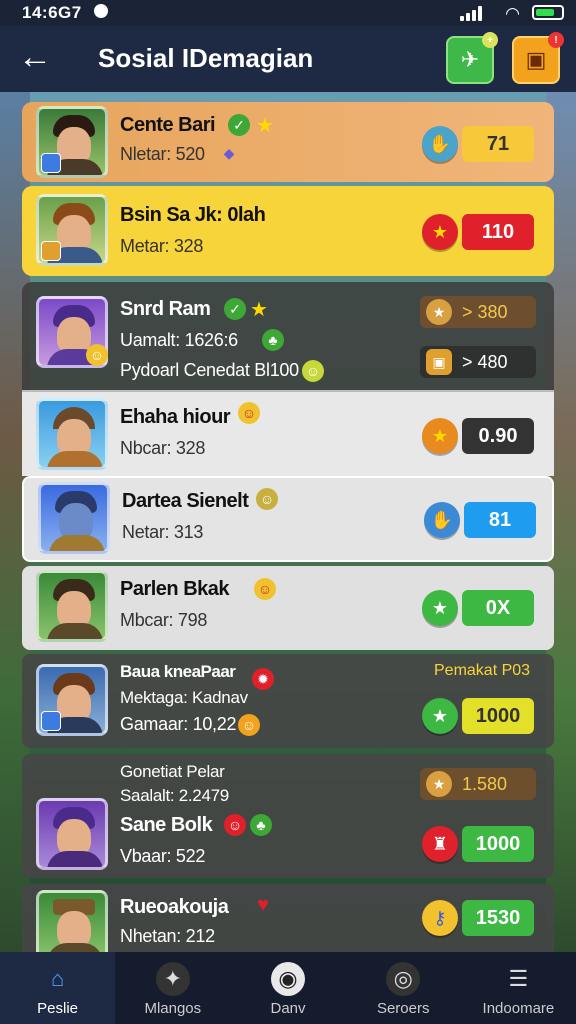  I want to click on nav-item-servers: ◎ Seroers, so click(403, 988).